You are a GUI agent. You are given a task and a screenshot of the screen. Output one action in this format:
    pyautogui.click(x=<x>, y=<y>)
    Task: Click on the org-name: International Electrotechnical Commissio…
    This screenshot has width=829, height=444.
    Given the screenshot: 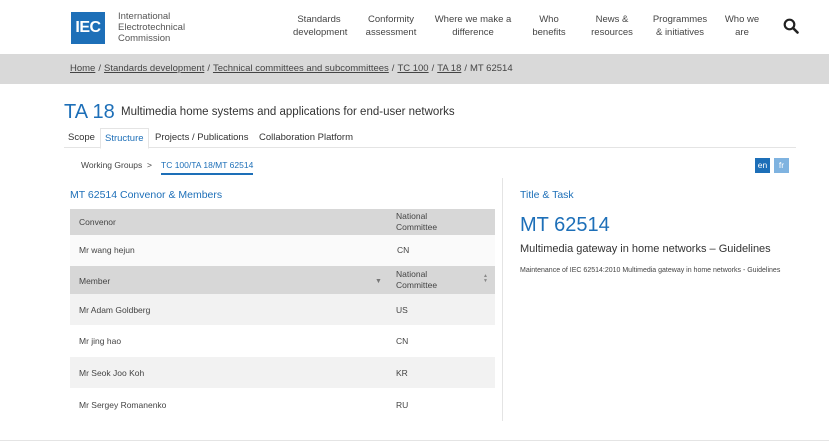 What is the action you would take?
    pyautogui.click(x=151, y=27)
    